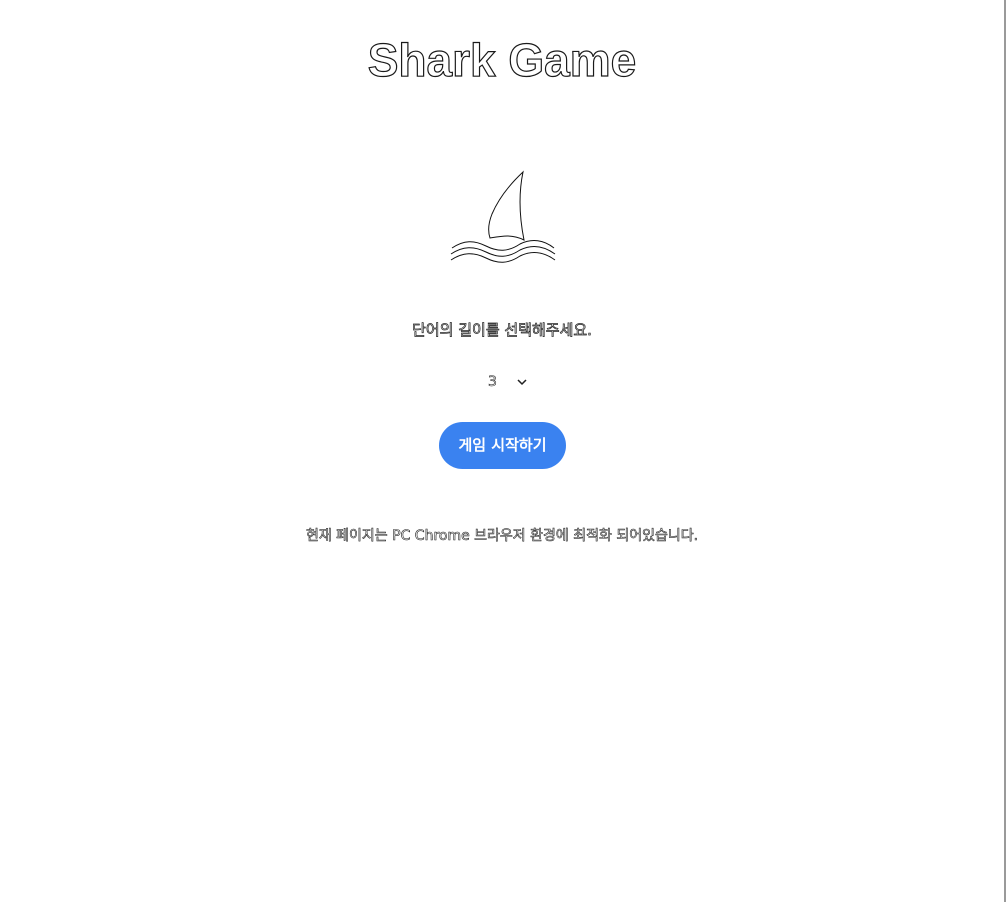 The width and height of the screenshot is (1006, 902). Describe the element at coordinates (503, 216) in the screenshot. I see `shark-fin-icon` at that location.